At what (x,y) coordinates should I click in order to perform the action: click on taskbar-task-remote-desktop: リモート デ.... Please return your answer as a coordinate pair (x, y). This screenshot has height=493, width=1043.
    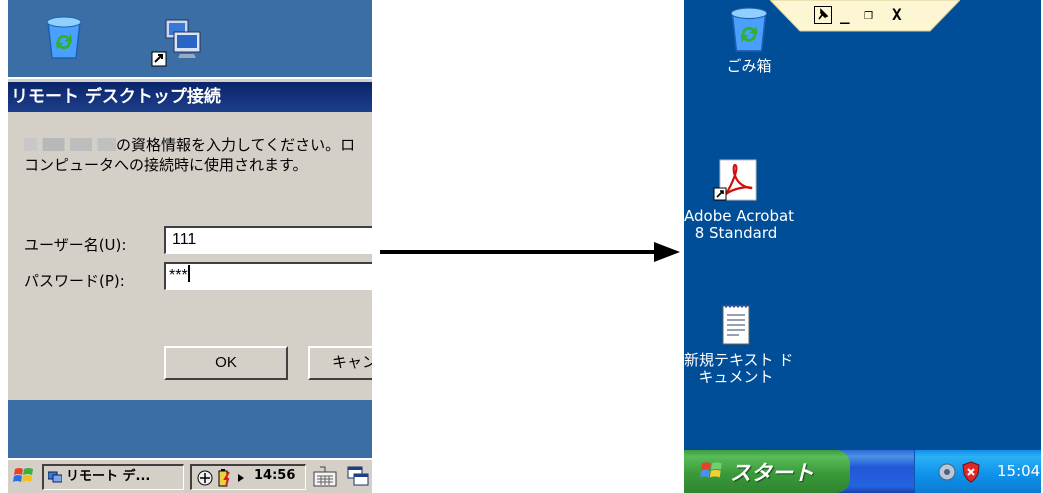
    Looking at the image, I should click on (113, 477).